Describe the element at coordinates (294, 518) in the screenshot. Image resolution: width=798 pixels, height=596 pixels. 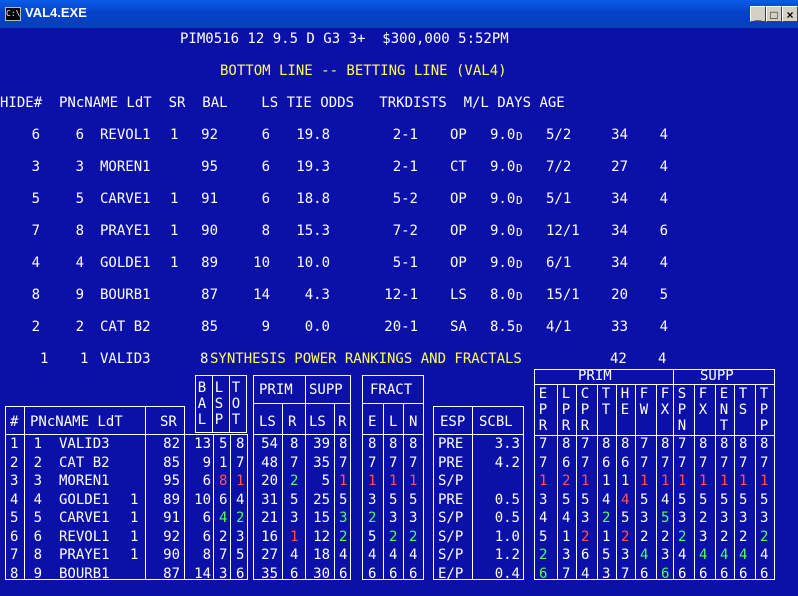
I see `synth-prim-r-cell: 3` at that location.